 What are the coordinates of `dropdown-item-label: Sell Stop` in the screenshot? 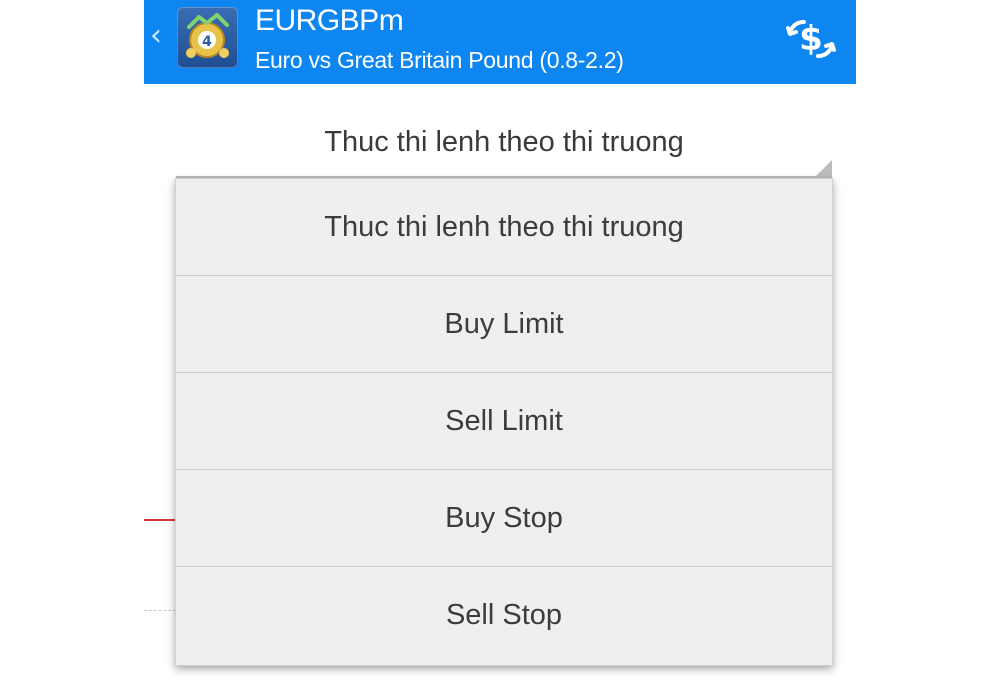 It's located at (504, 615).